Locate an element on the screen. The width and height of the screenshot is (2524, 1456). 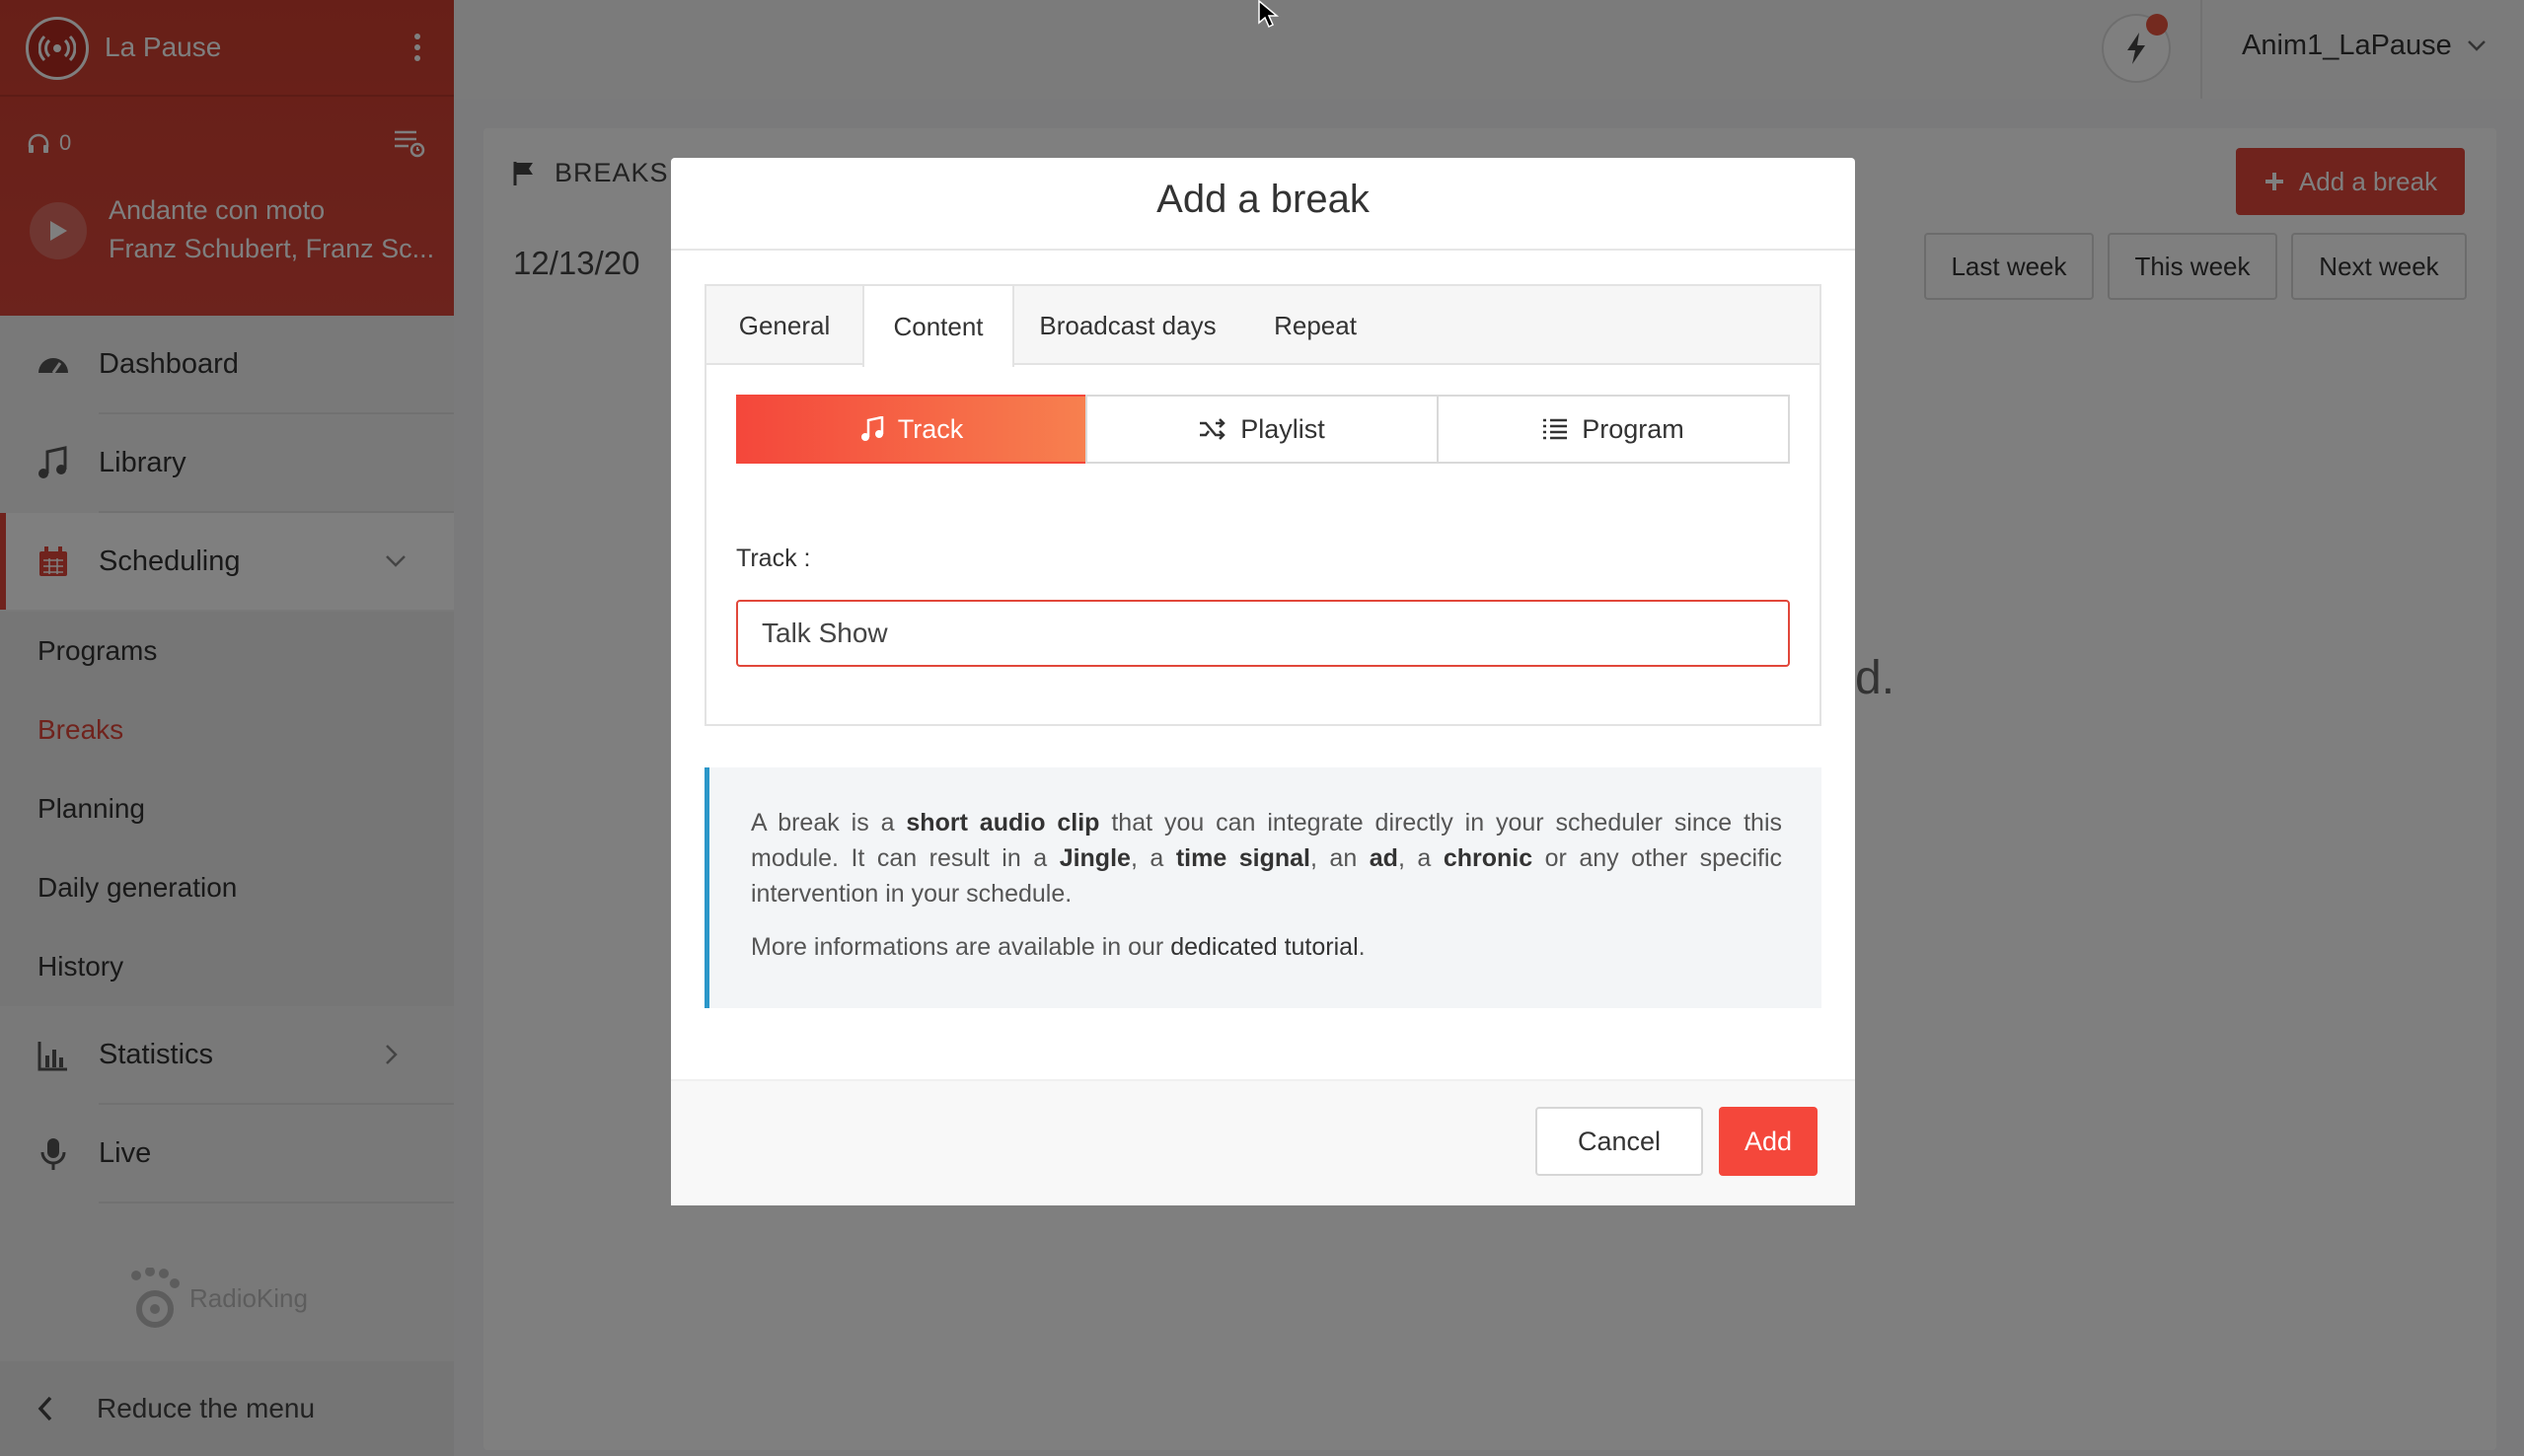
content-type-program: Program is located at coordinates (1614, 429).